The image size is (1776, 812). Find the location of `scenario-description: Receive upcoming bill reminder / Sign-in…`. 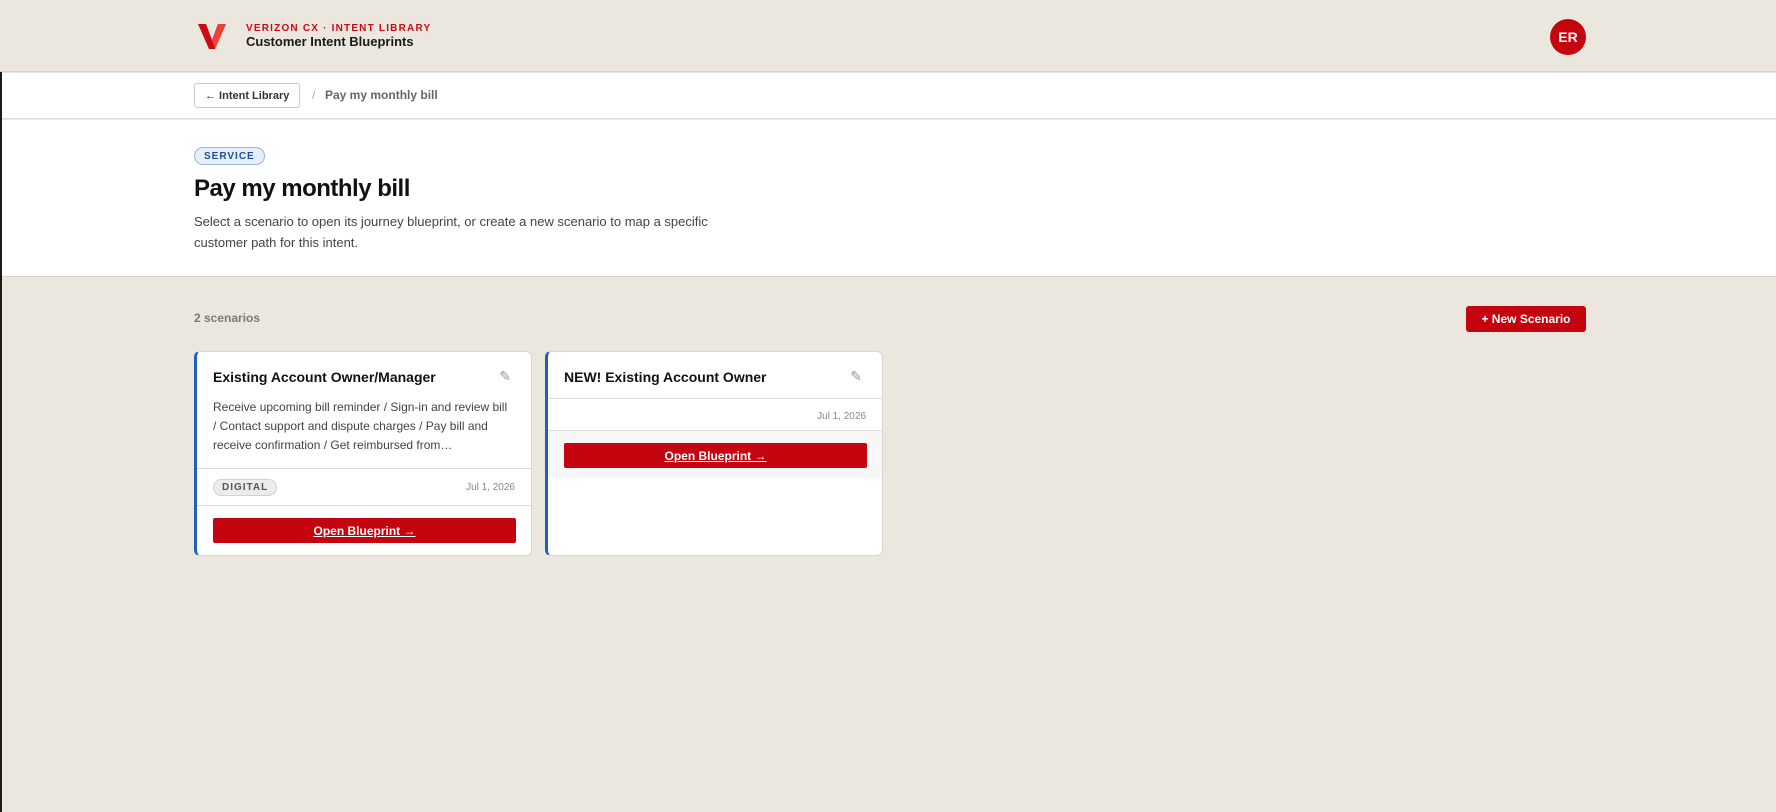

scenario-description: Receive upcoming bill reminder / Sign-in… is located at coordinates (360, 426).